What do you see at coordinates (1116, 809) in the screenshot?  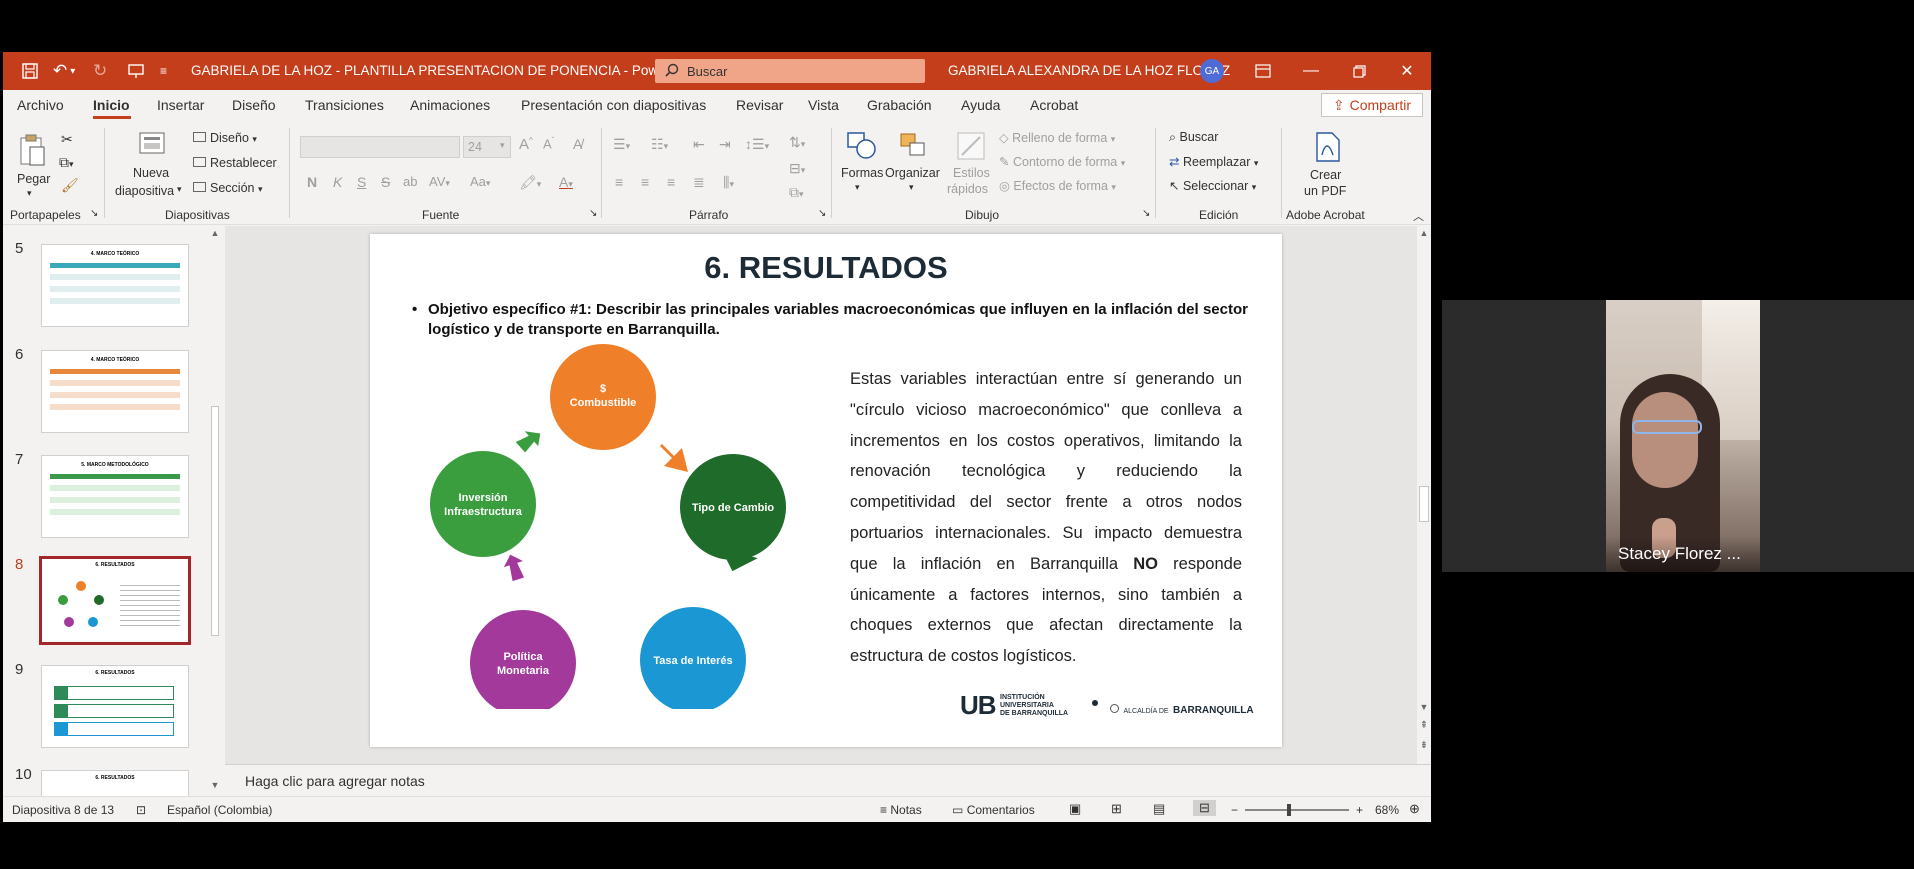 I see `slide-sorter-icon: ⊞` at bounding box center [1116, 809].